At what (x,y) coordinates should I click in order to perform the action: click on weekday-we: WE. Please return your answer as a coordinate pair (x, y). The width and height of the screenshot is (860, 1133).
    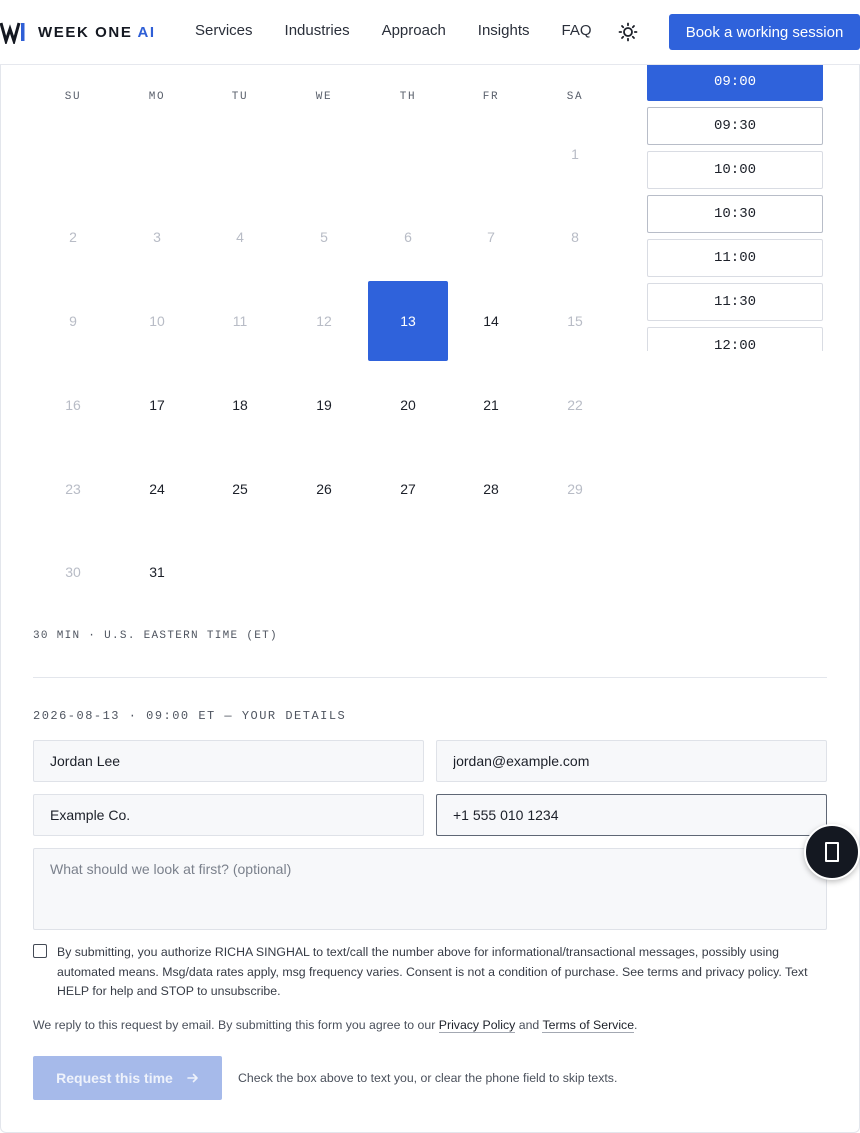
    Looking at the image, I should click on (324, 97).